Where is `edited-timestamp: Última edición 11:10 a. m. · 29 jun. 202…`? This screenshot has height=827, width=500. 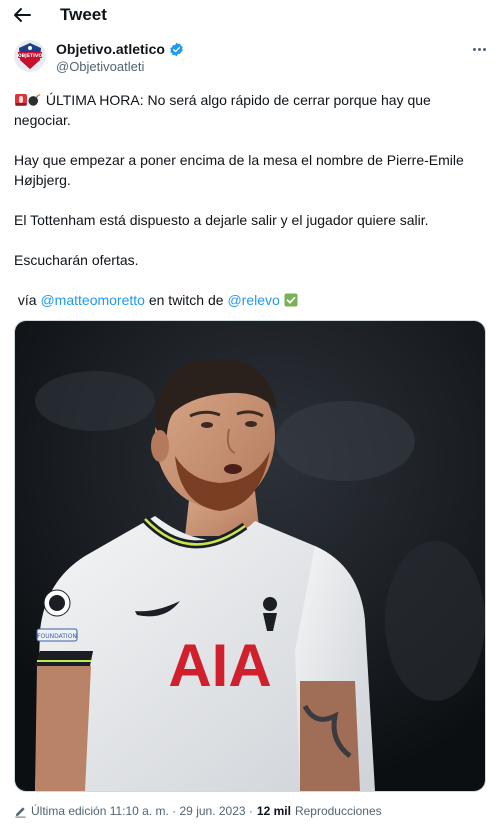
edited-timestamp: Última edición 11:10 a. m. · 29 jun. 202… is located at coordinates (142, 811).